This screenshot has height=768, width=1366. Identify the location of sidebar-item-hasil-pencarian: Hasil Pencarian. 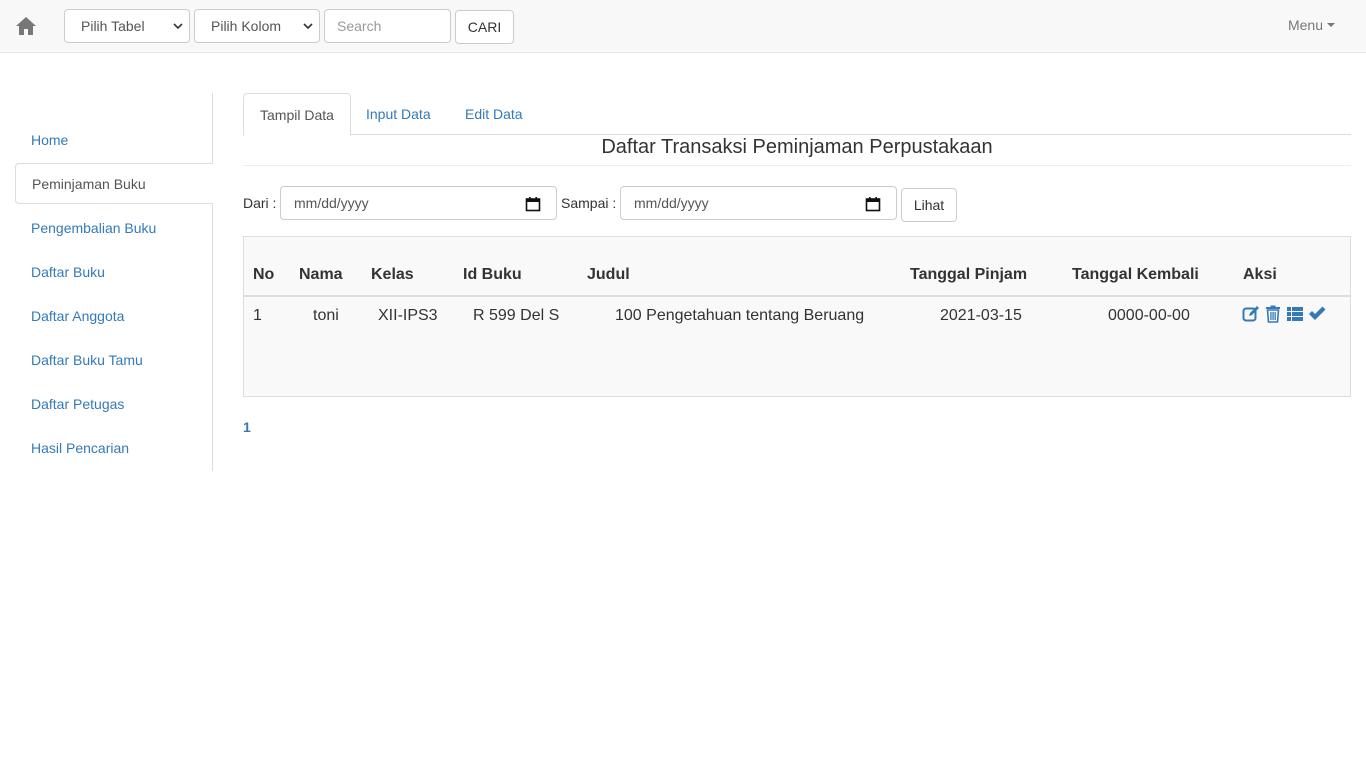
(114, 447).